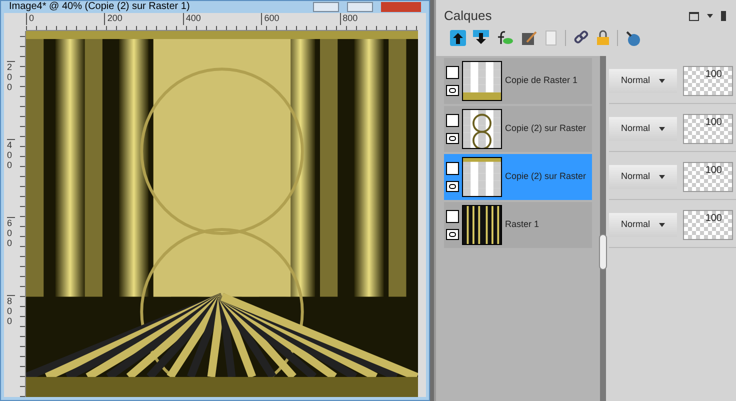 The height and width of the screenshot is (401, 736). Describe the element at coordinates (65, 19) in the screenshot. I see `ruler-label: 0` at that location.